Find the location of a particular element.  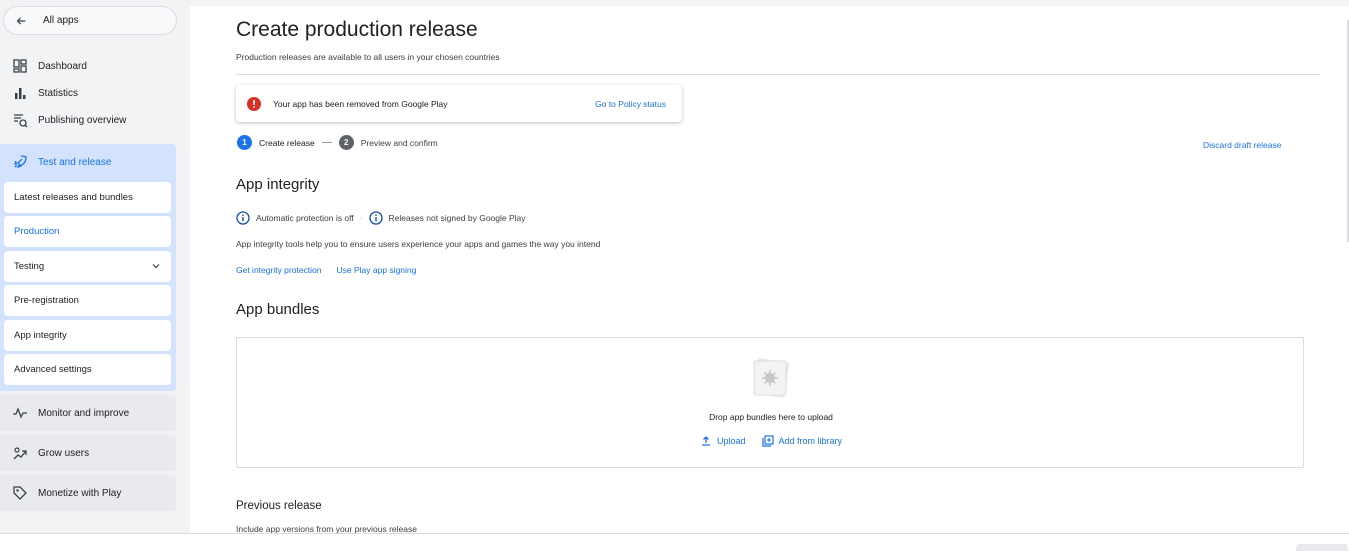

nav-publishing-overview: Publishing overview is located at coordinates (88, 120).